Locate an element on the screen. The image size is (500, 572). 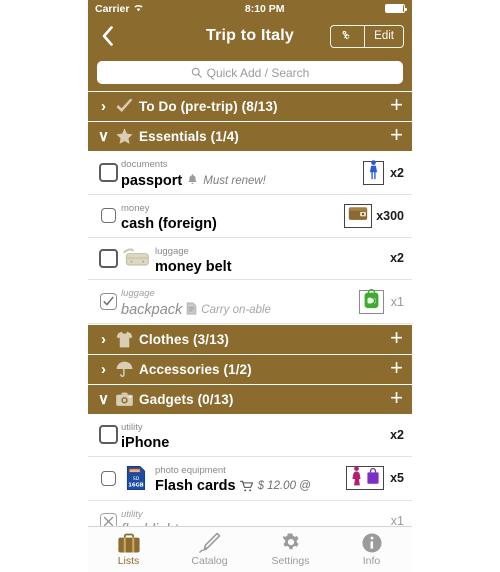
backpack-icon is located at coordinates (371, 301).